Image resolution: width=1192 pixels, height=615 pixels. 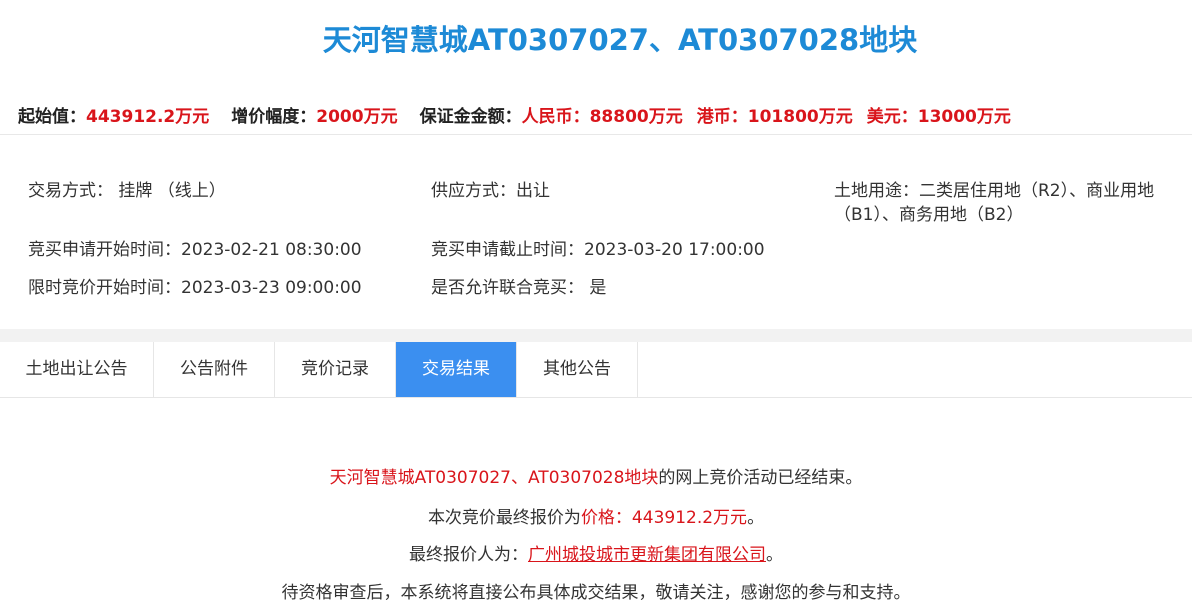 I want to click on deposit-label: 保证金金额：, so click(x=470, y=117).